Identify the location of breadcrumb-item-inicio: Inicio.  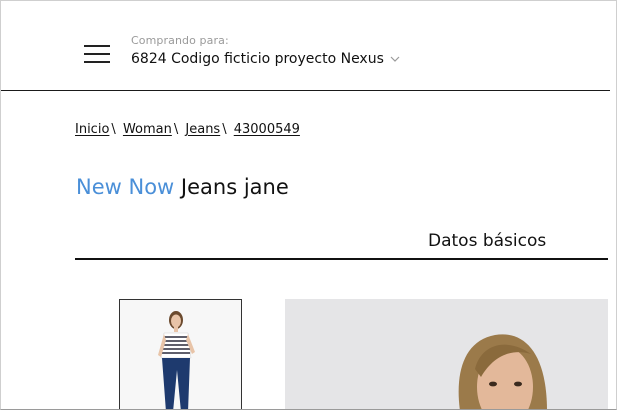
(92, 129).